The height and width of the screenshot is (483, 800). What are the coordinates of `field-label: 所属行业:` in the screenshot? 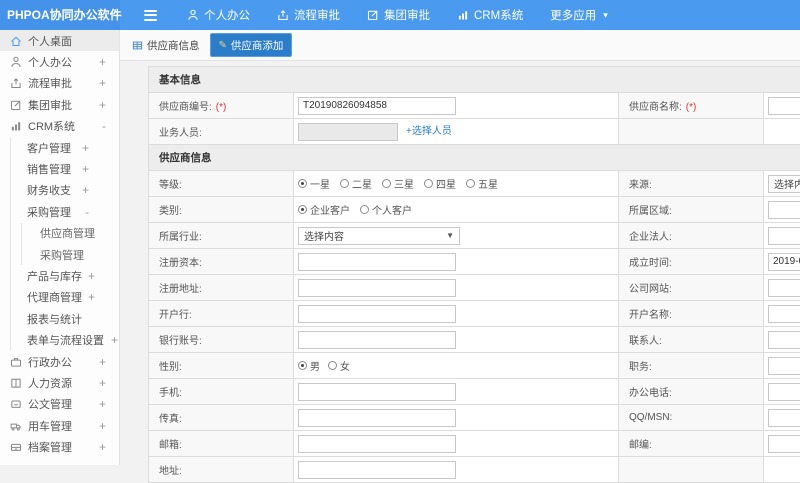 It's located at (180, 237).